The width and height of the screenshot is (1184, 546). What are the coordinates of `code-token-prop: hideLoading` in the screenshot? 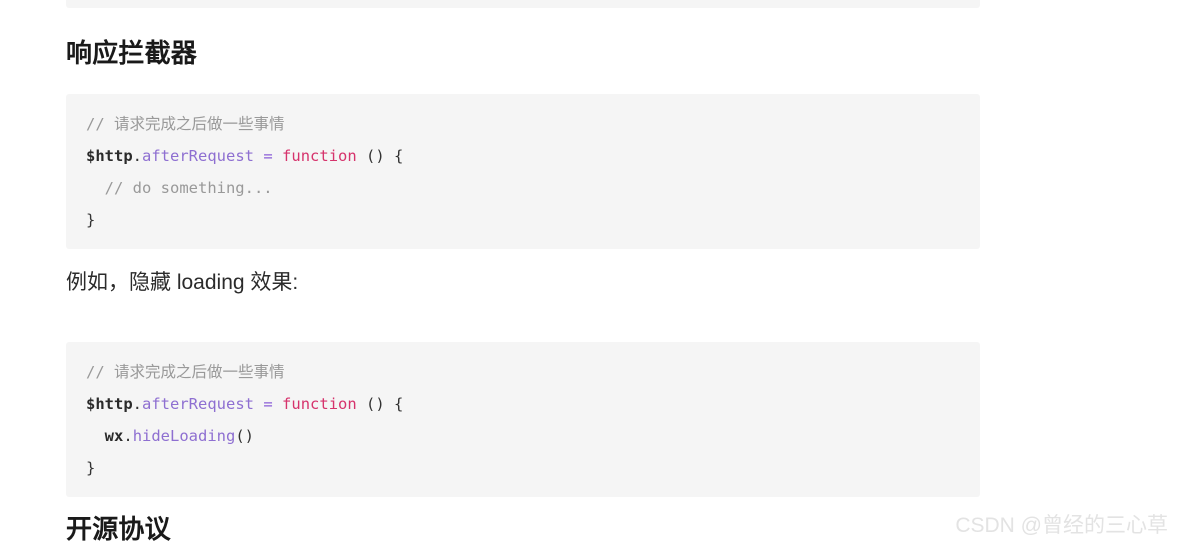 It's located at (184, 435).